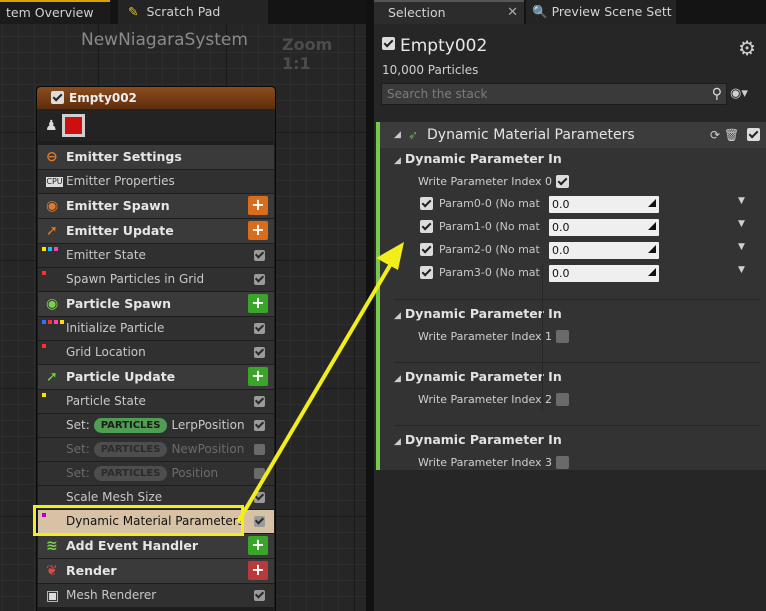 The height and width of the screenshot is (611, 766). I want to click on emitter-spawn-icon: ◉, so click(52, 206).